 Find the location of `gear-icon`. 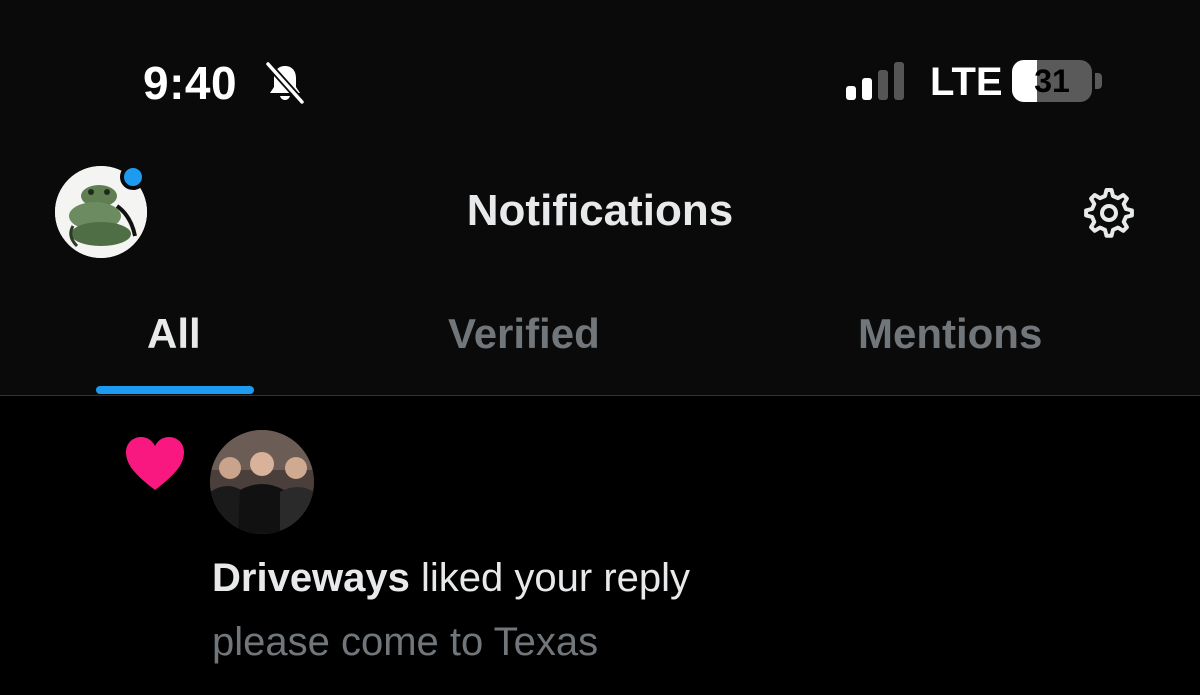

gear-icon is located at coordinates (1109, 213).